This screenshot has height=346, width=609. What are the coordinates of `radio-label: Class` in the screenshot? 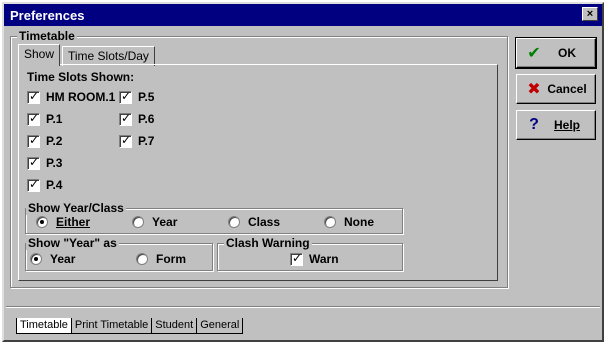 It's located at (264, 222).